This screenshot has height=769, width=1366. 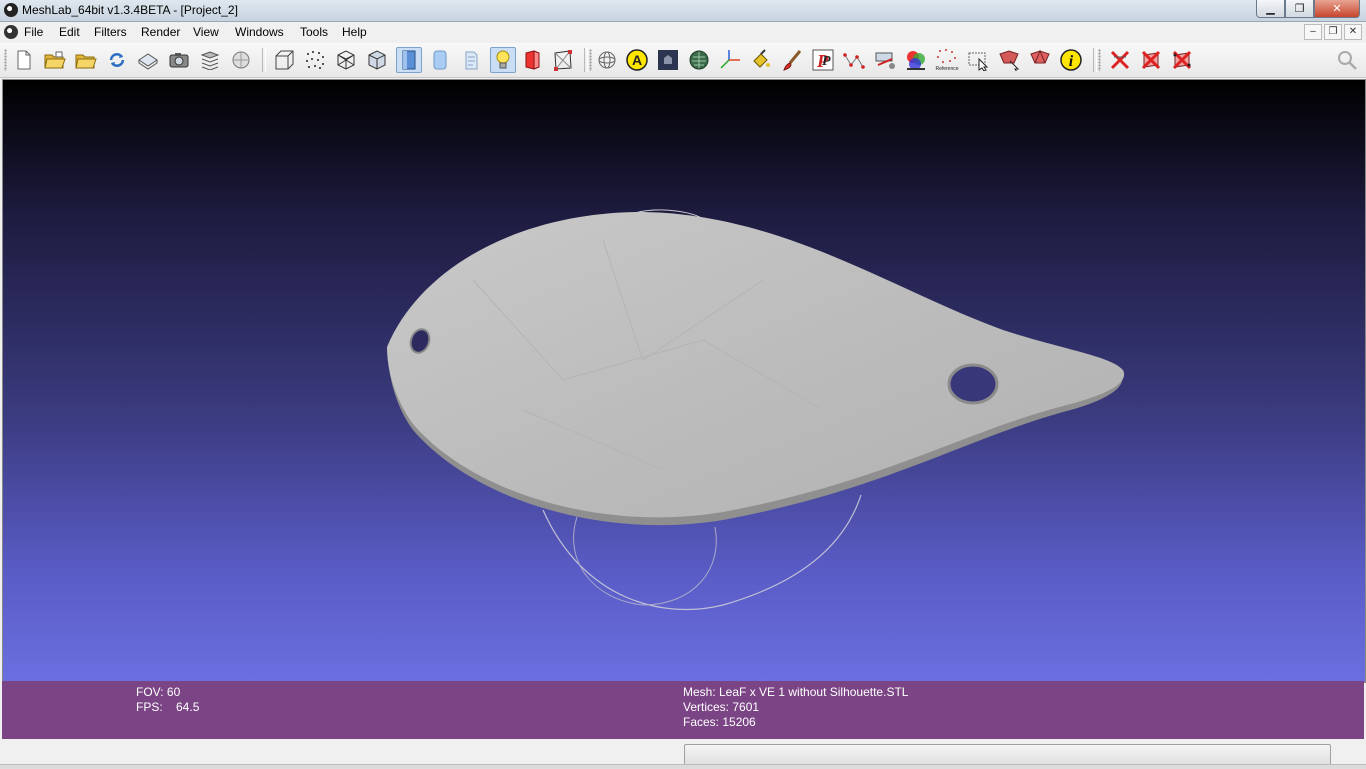 I want to click on mesh-name-label: Mesh: LeaF x VE 1 without Silhouette.STL, so click(x=796, y=692).